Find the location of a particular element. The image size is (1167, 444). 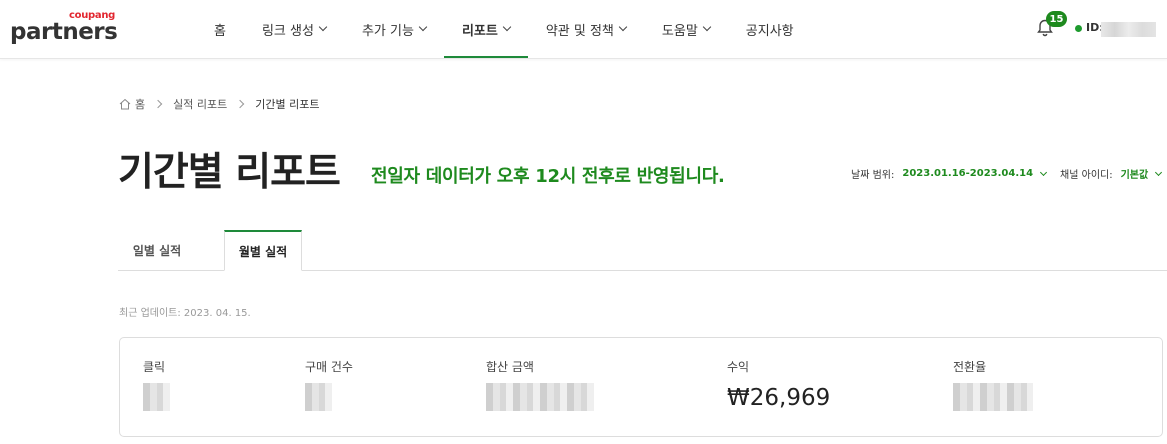

stat-conversion-label: 전환율 is located at coordinates (970, 367).